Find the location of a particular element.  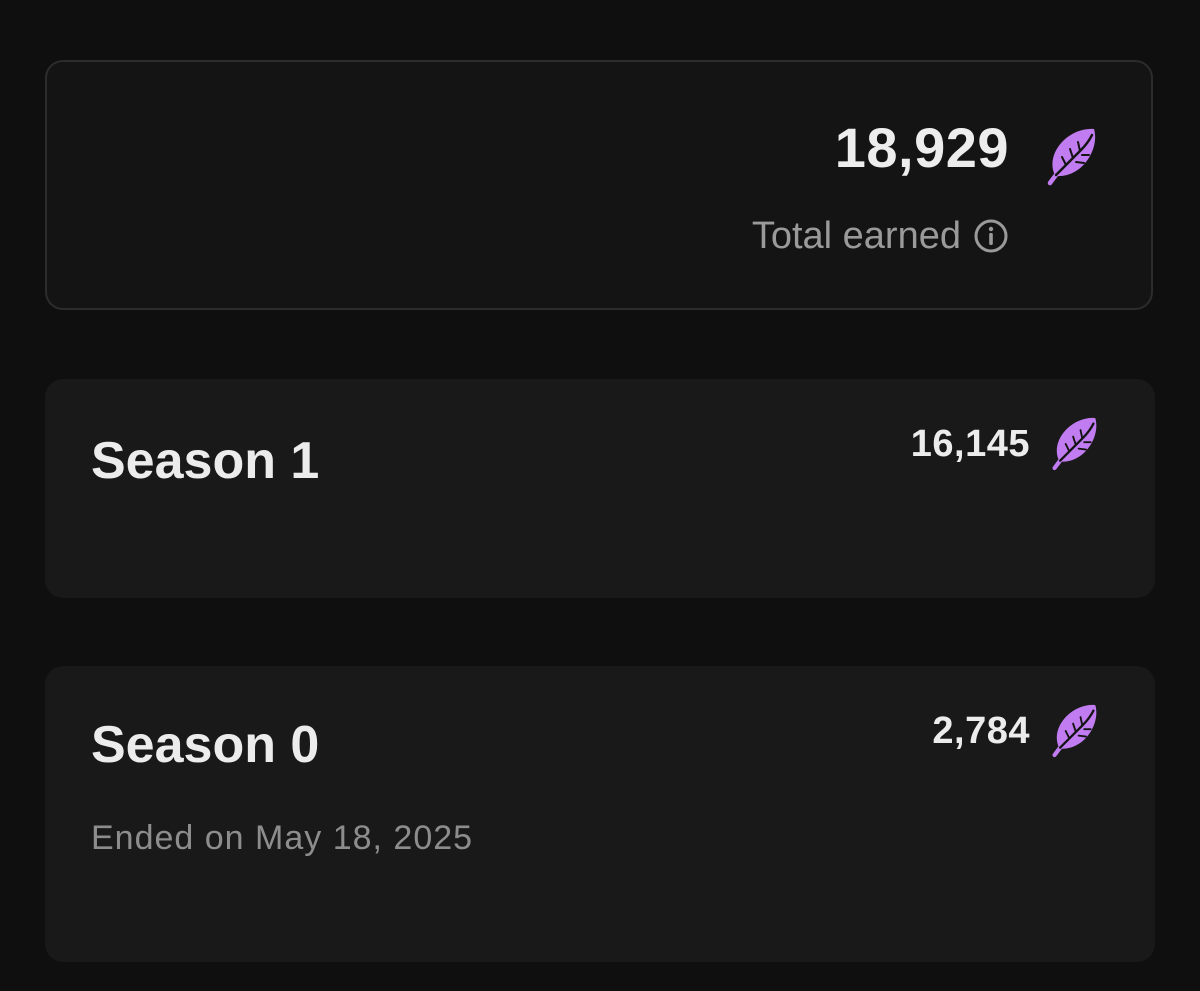

season-amount: 2,784 is located at coordinates (981, 731).